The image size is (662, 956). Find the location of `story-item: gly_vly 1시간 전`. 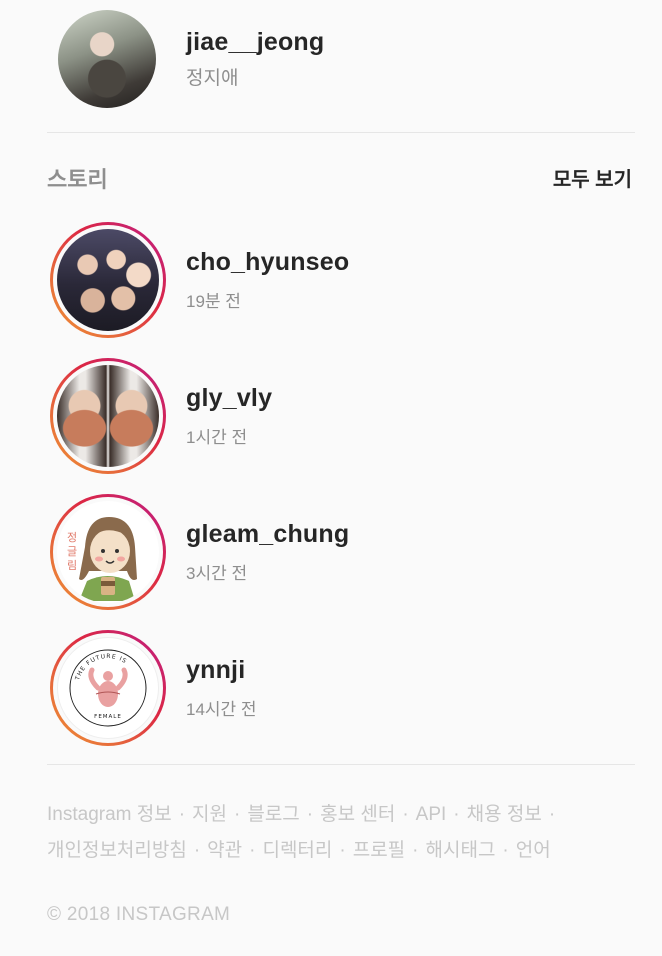

story-item: gly_vly 1시간 전 is located at coordinates (161, 416).